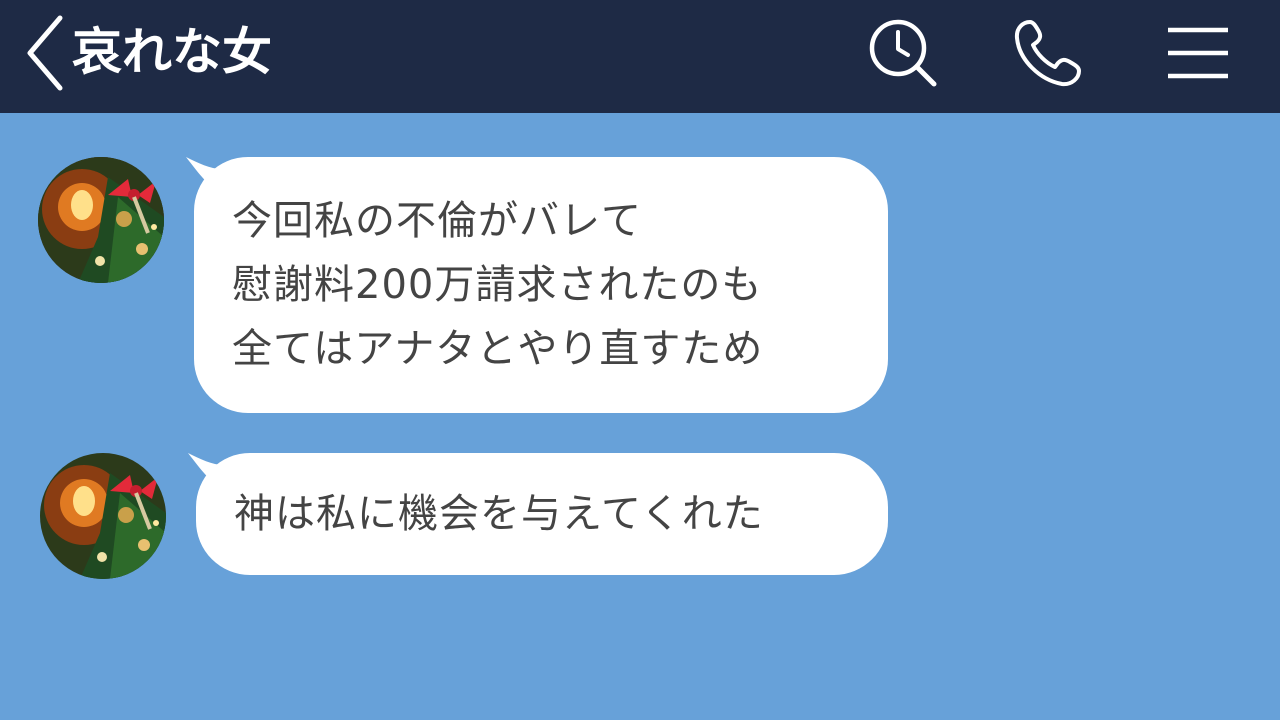  What do you see at coordinates (498, 349) in the screenshot?
I see `message-text-line: 全てはアナタとやり直すため` at bounding box center [498, 349].